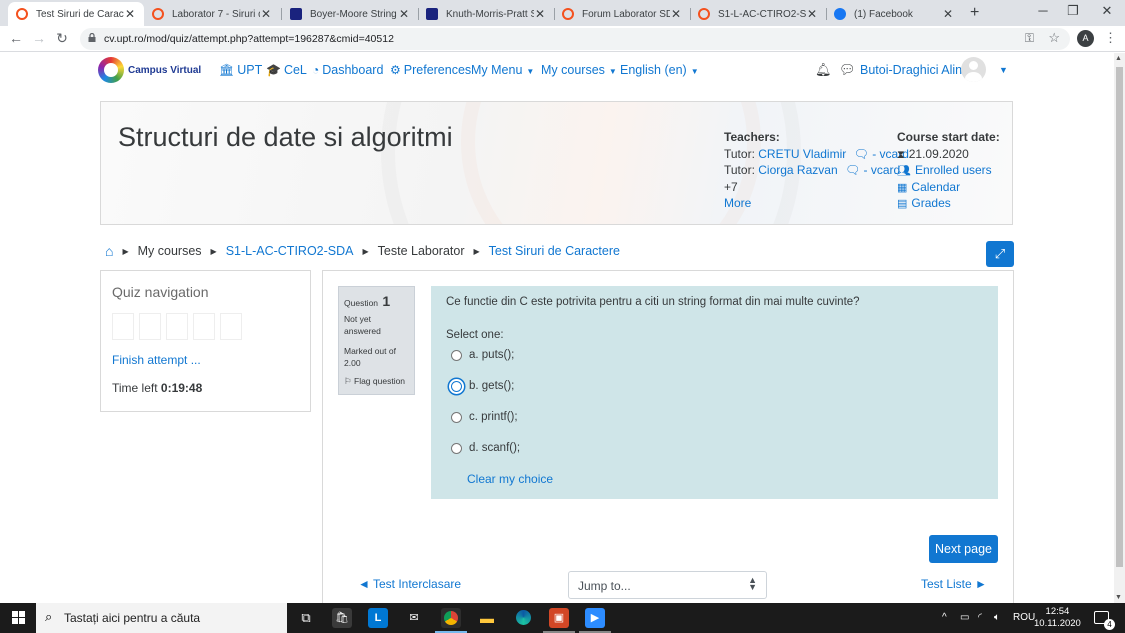  Describe the element at coordinates (409, 584) in the screenshot. I see `previous-activity-link: ◄ Test Interclasare` at that location.